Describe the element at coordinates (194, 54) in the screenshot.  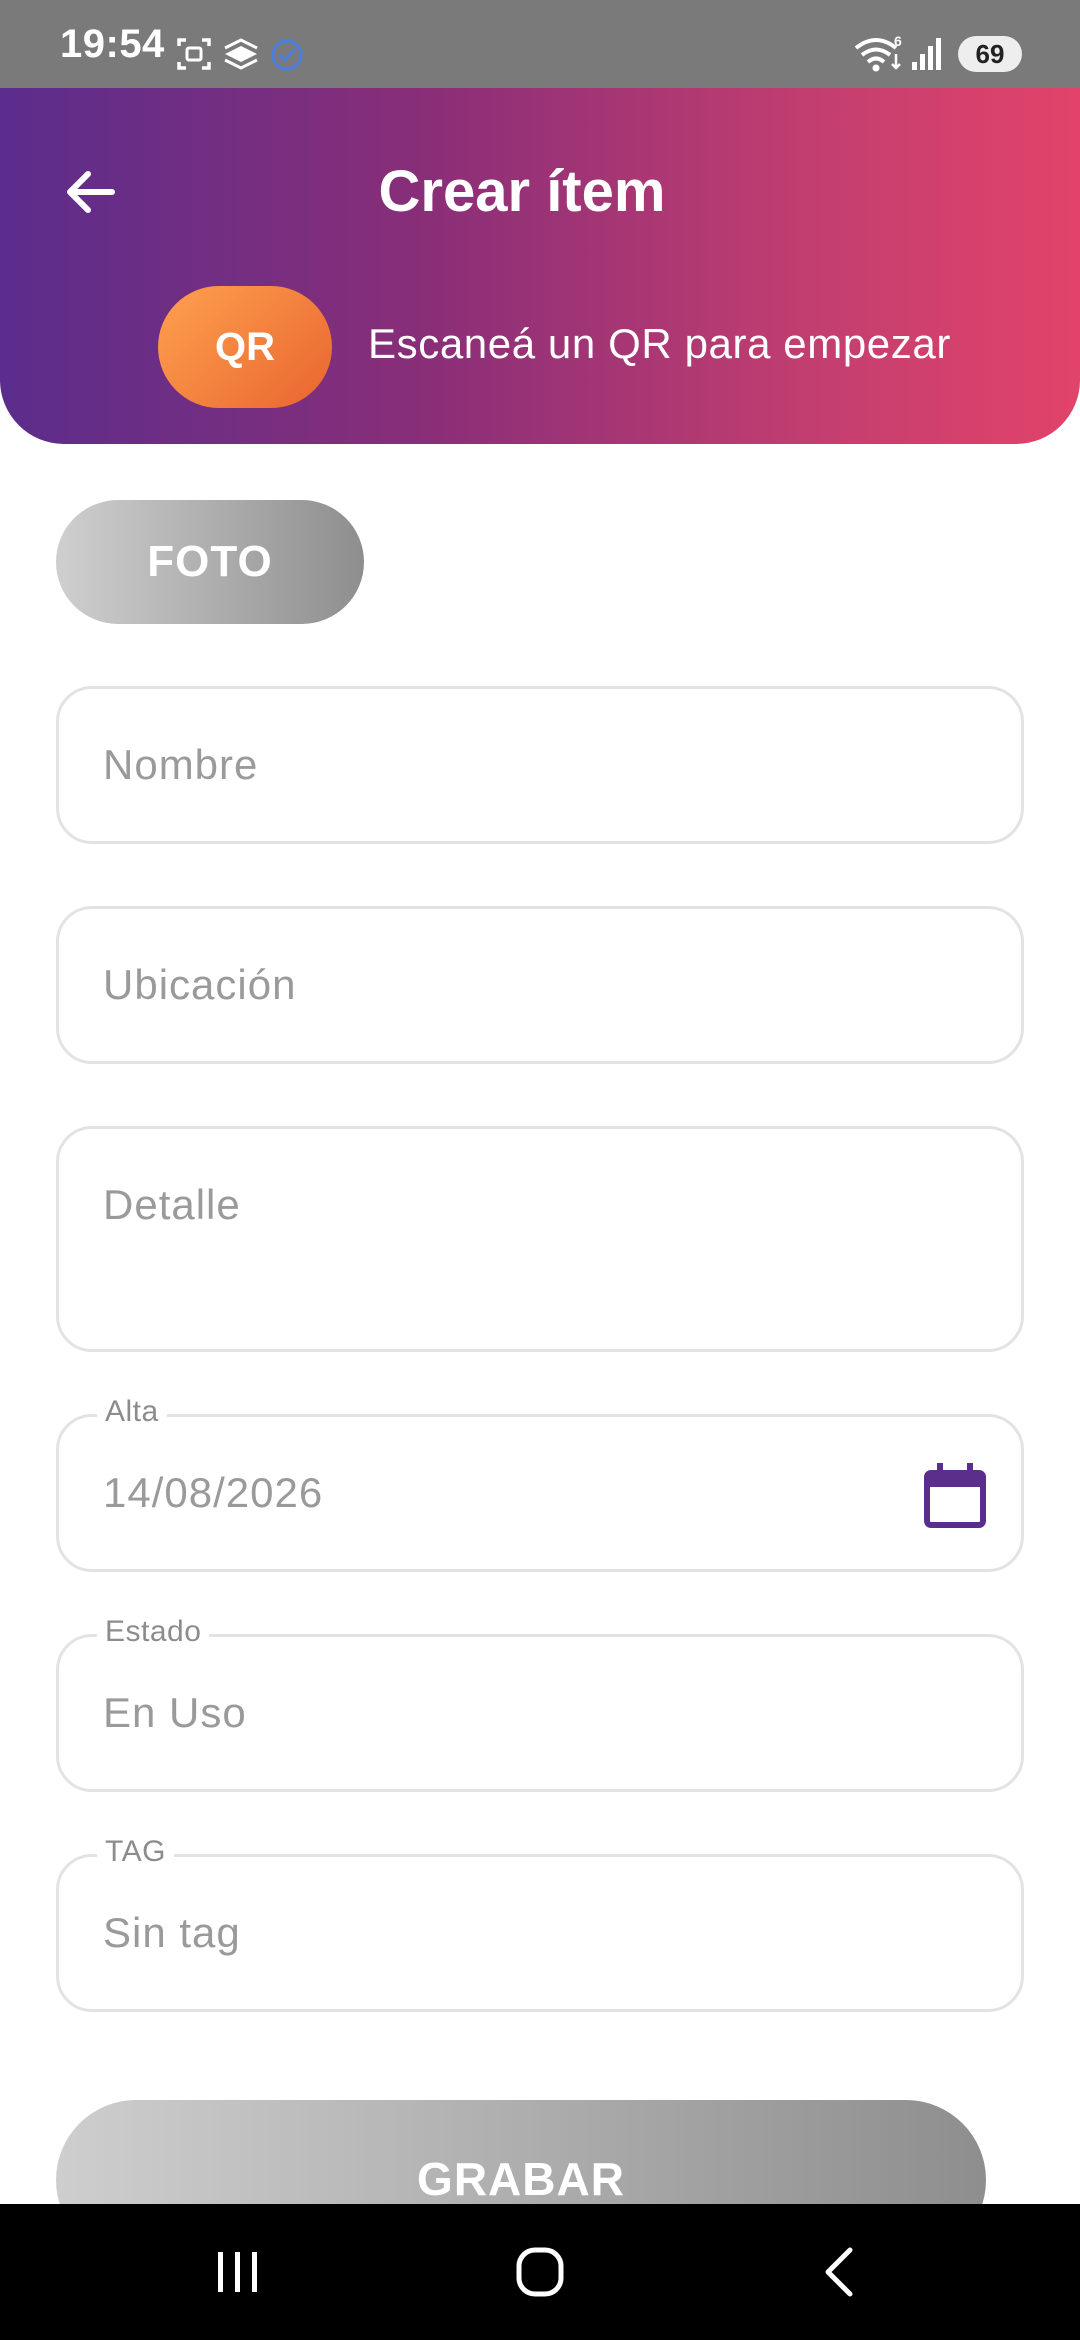
I see `screenshot-icon` at that location.